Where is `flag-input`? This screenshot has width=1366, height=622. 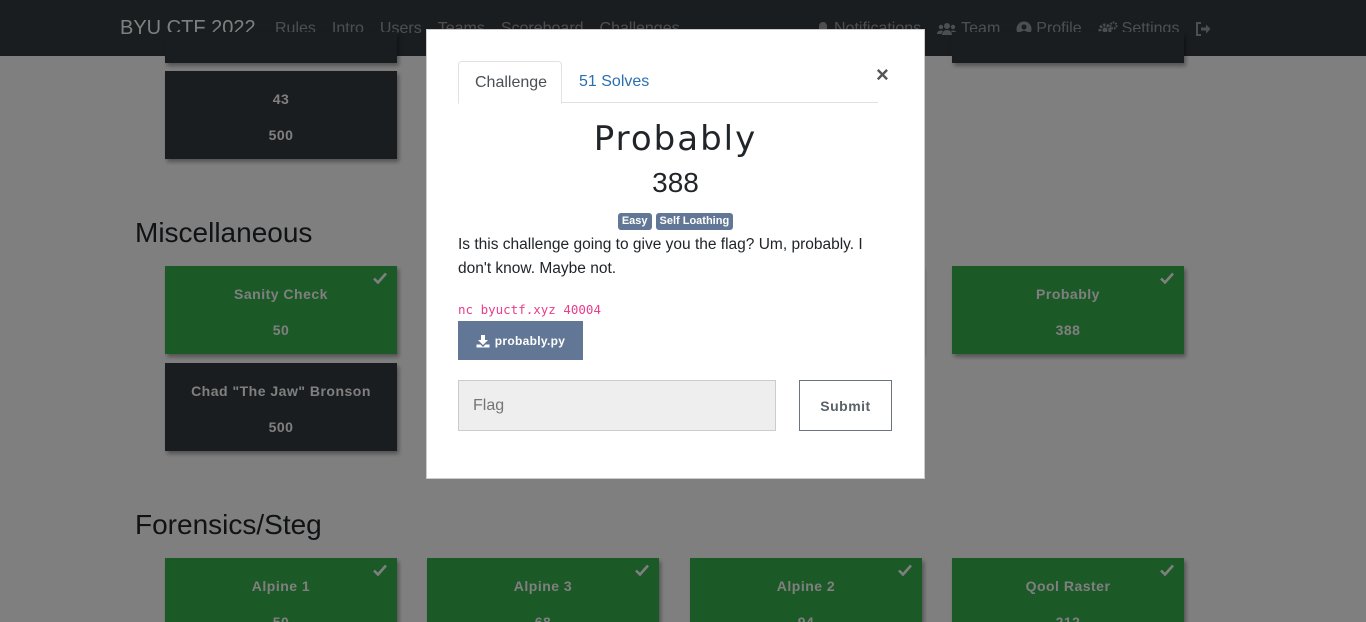 flag-input is located at coordinates (617, 405).